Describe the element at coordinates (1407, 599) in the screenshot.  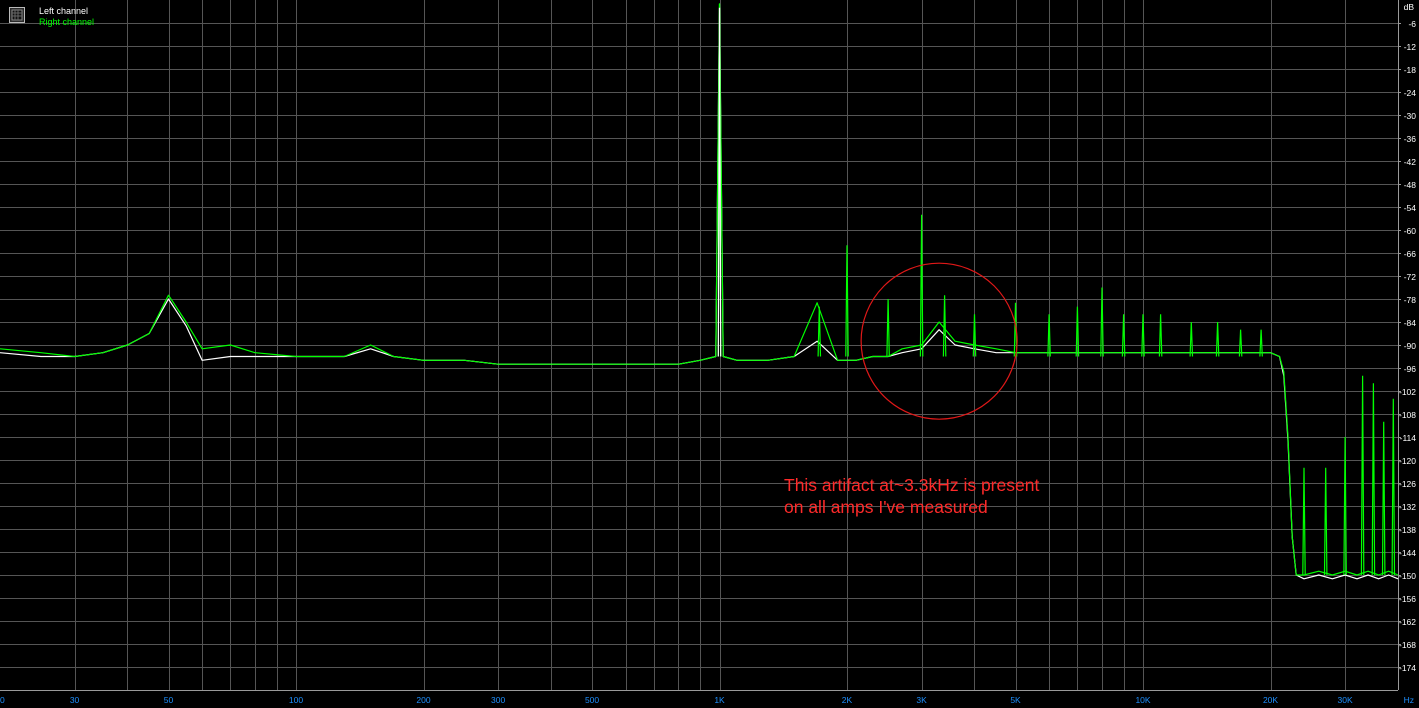
I see `y-tick-label: -156` at that location.